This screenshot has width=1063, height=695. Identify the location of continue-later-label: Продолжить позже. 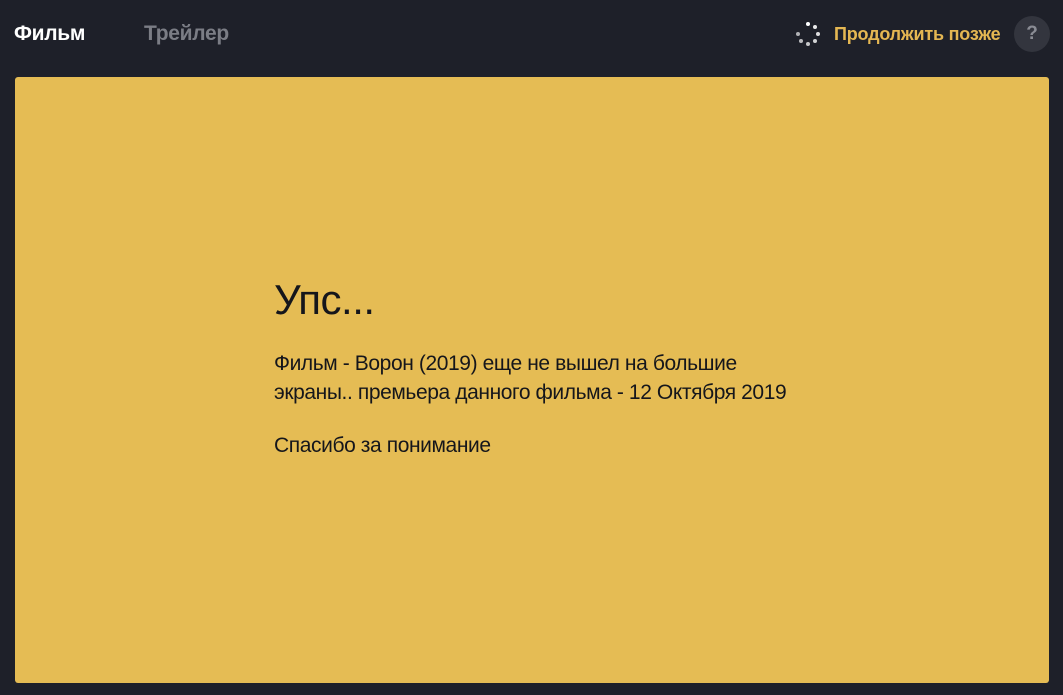
(917, 33).